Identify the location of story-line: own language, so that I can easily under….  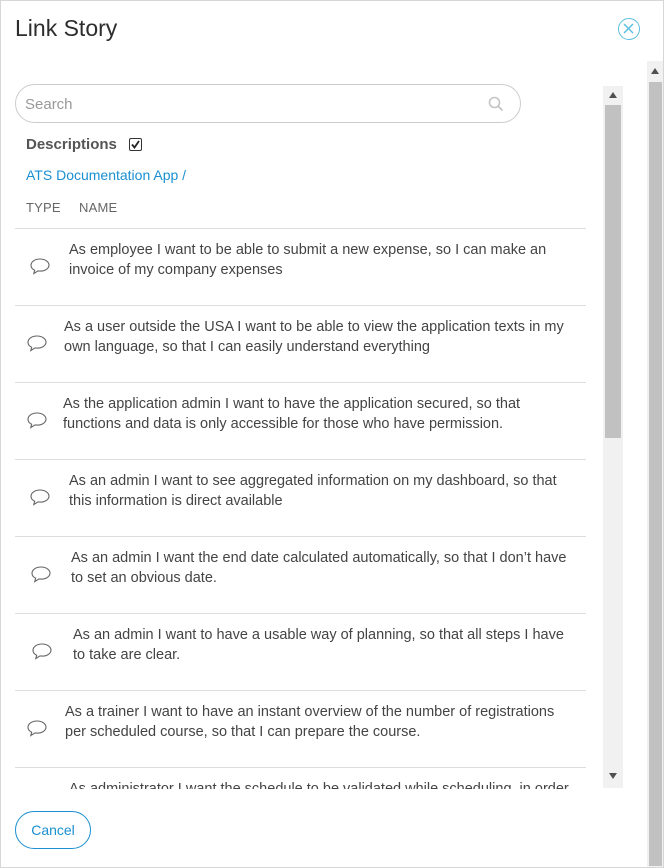
(247, 347).